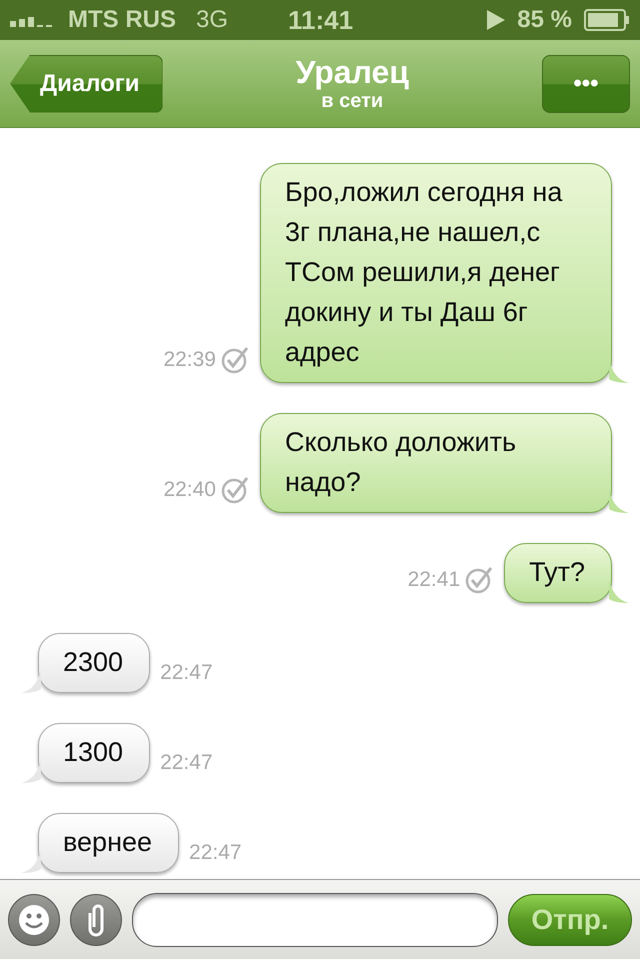 The width and height of the screenshot is (640, 960). What do you see at coordinates (96, 920) in the screenshot?
I see `attach-button` at bounding box center [96, 920].